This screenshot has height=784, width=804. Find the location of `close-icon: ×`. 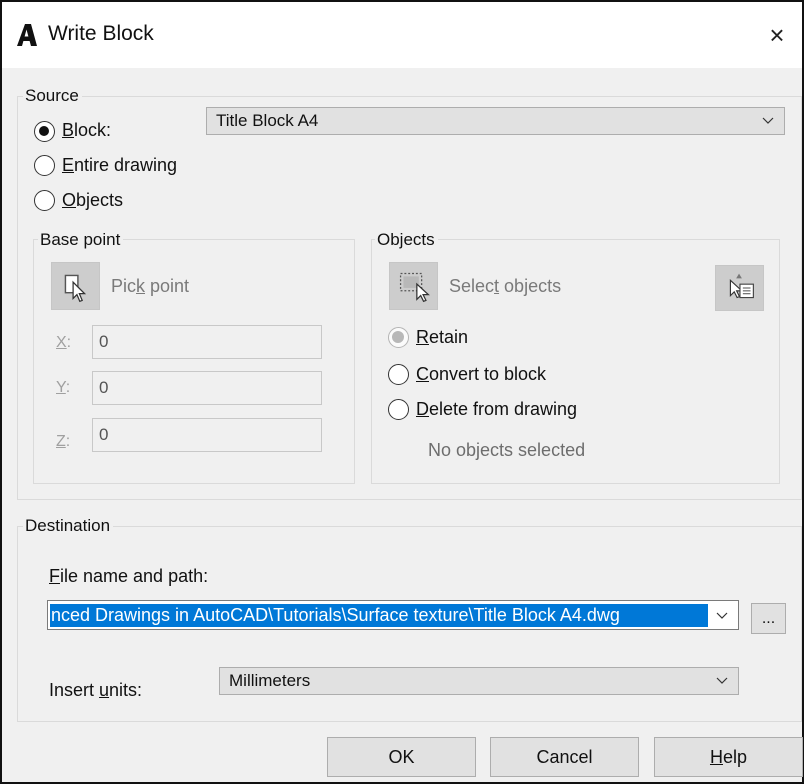

close-icon: × is located at coordinates (777, 35).